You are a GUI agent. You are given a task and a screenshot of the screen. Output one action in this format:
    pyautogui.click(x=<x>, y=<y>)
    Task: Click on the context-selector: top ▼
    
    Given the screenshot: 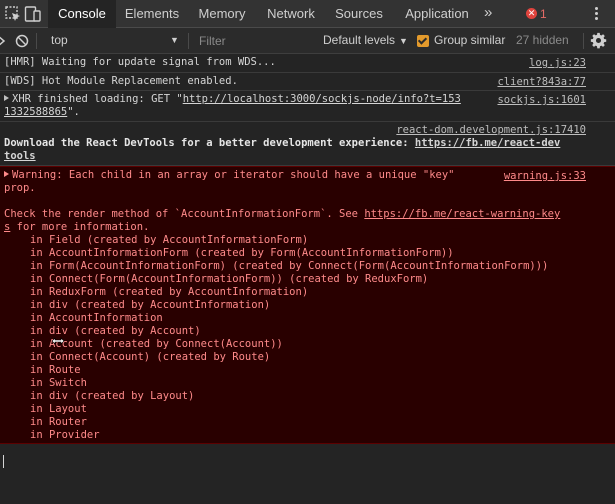 What is the action you would take?
    pyautogui.click(x=111, y=41)
    